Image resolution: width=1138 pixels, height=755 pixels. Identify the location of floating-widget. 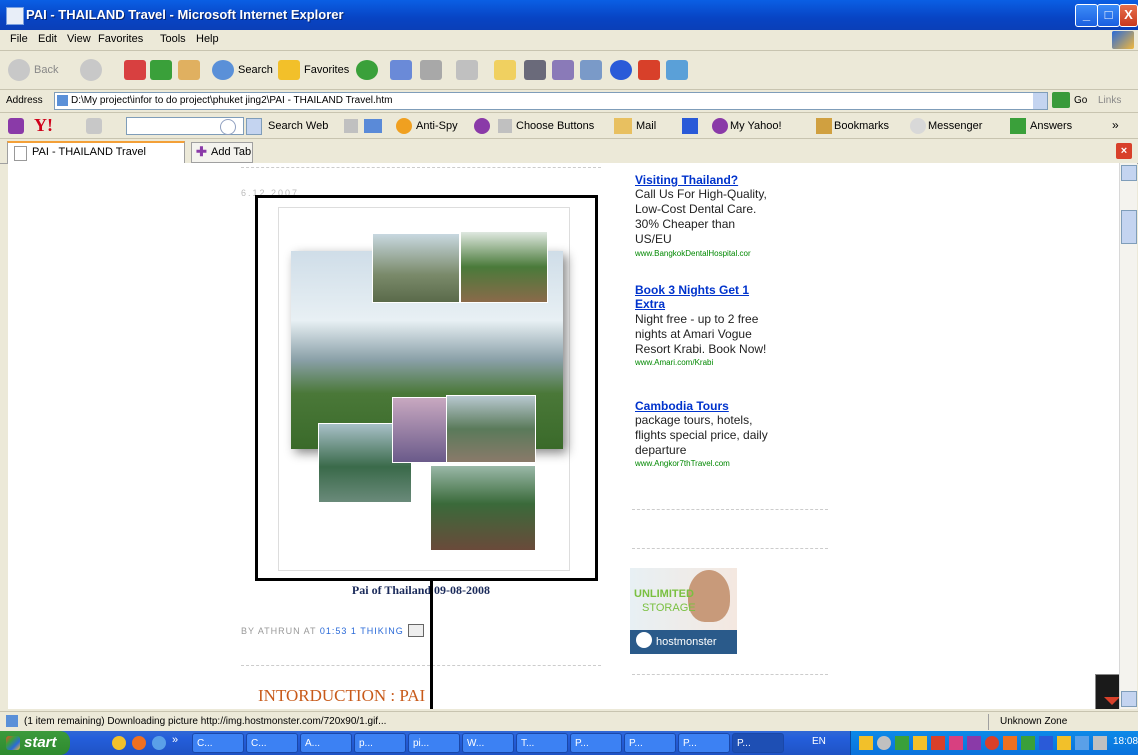
(1107, 691).